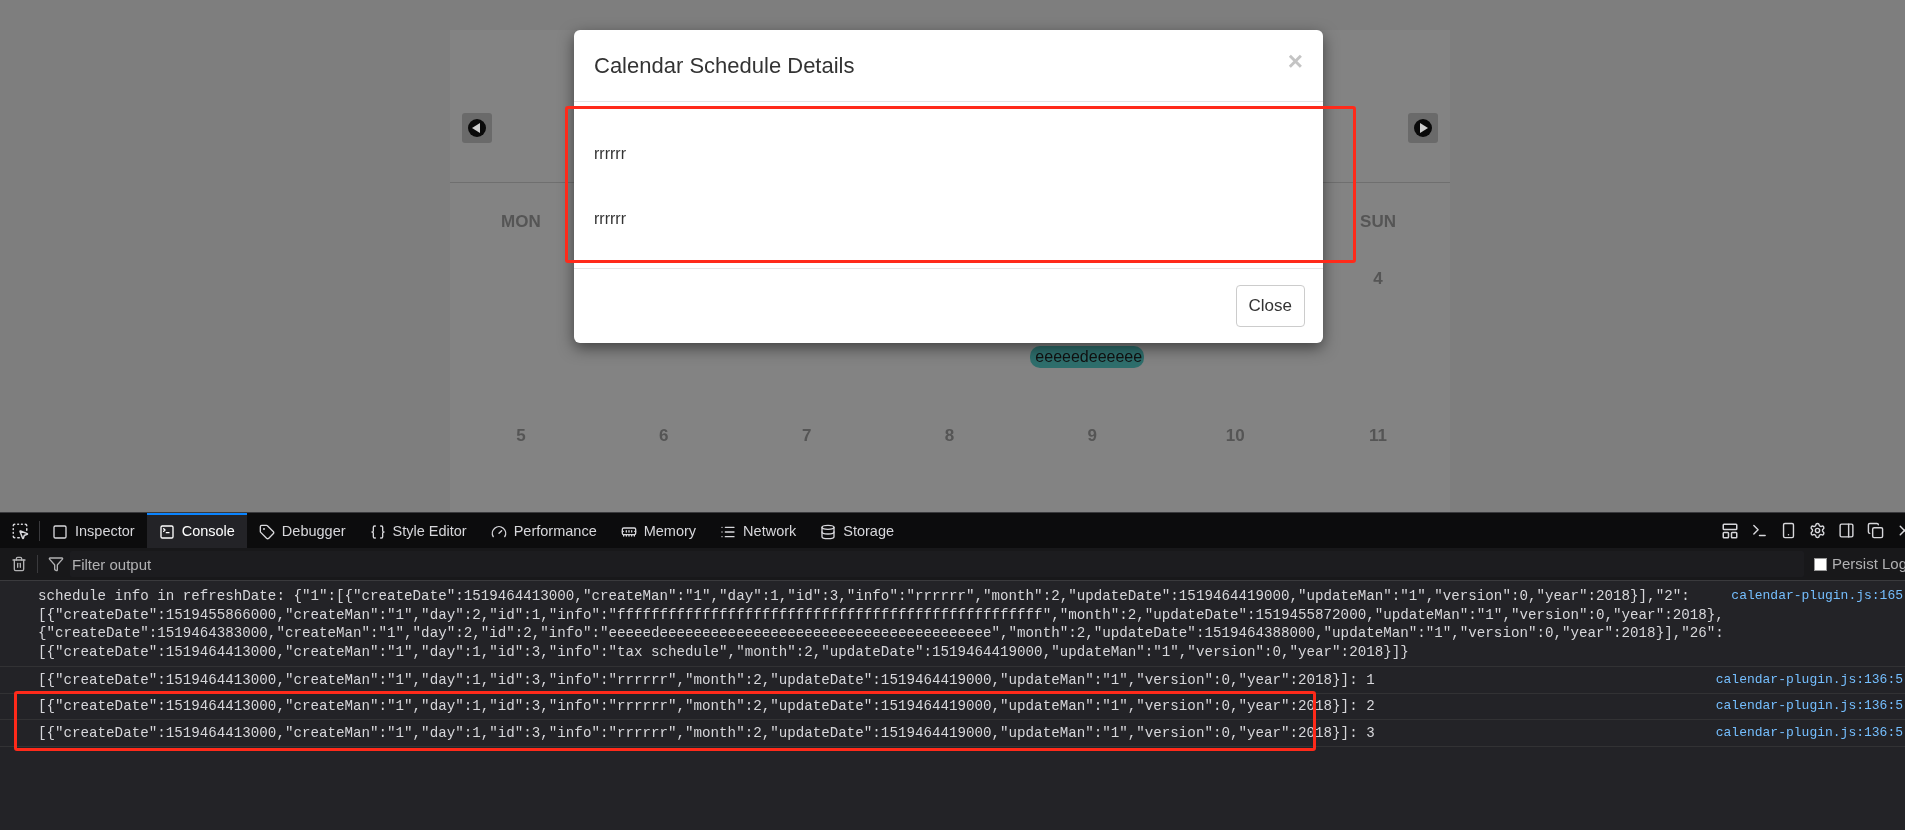  I want to click on devtools-tab: Inspector, so click(93, 530).